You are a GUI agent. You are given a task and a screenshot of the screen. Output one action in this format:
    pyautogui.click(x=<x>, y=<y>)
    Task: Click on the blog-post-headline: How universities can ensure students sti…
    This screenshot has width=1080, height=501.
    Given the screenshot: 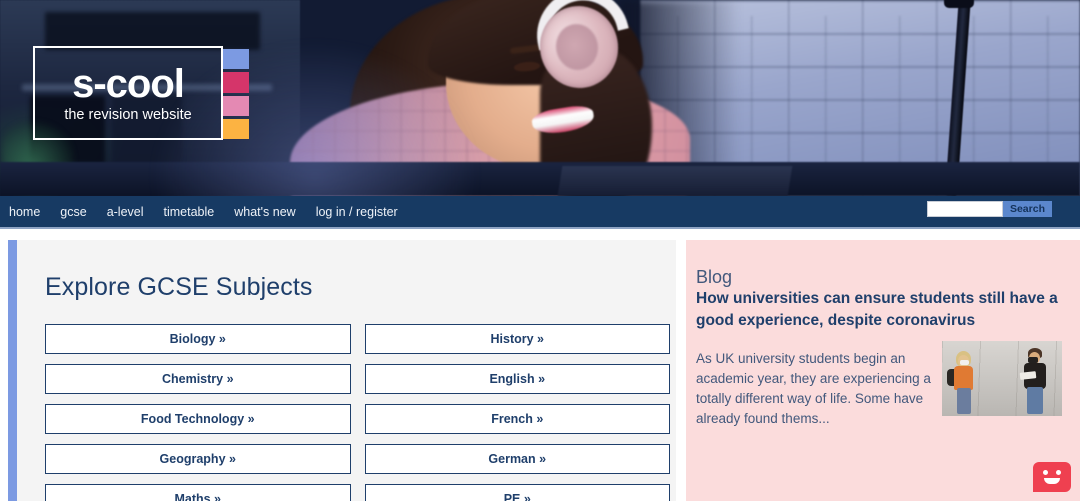 What is the action you would take?
    pyautogui.click(x=877, y=309)
    